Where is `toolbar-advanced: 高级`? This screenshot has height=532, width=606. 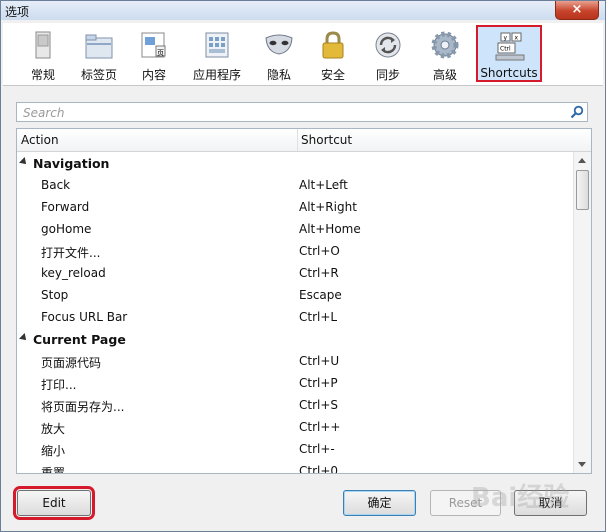
toolbar-advanced: 高级 is located at coordinates (445, 54).